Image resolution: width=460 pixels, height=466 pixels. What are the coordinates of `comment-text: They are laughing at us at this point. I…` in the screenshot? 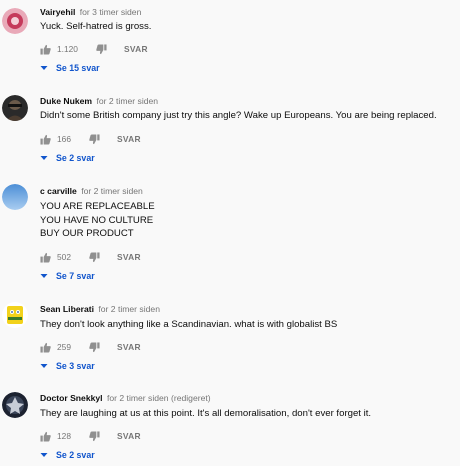 It's located at (205, 414).